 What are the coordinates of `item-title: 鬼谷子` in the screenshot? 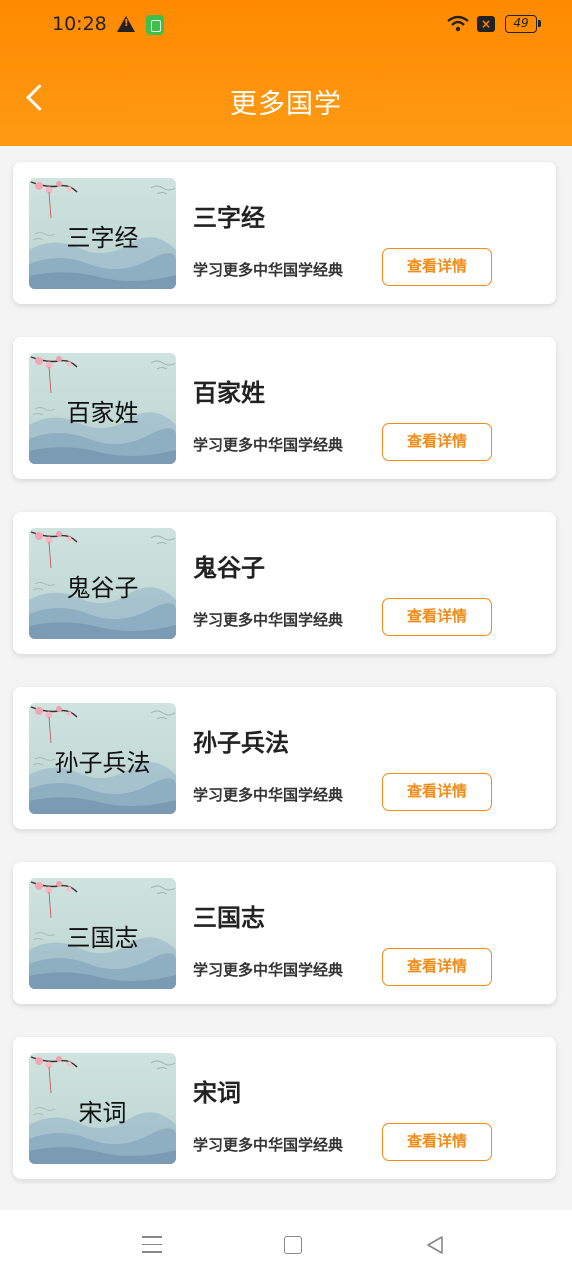 It's located at (229, 568).